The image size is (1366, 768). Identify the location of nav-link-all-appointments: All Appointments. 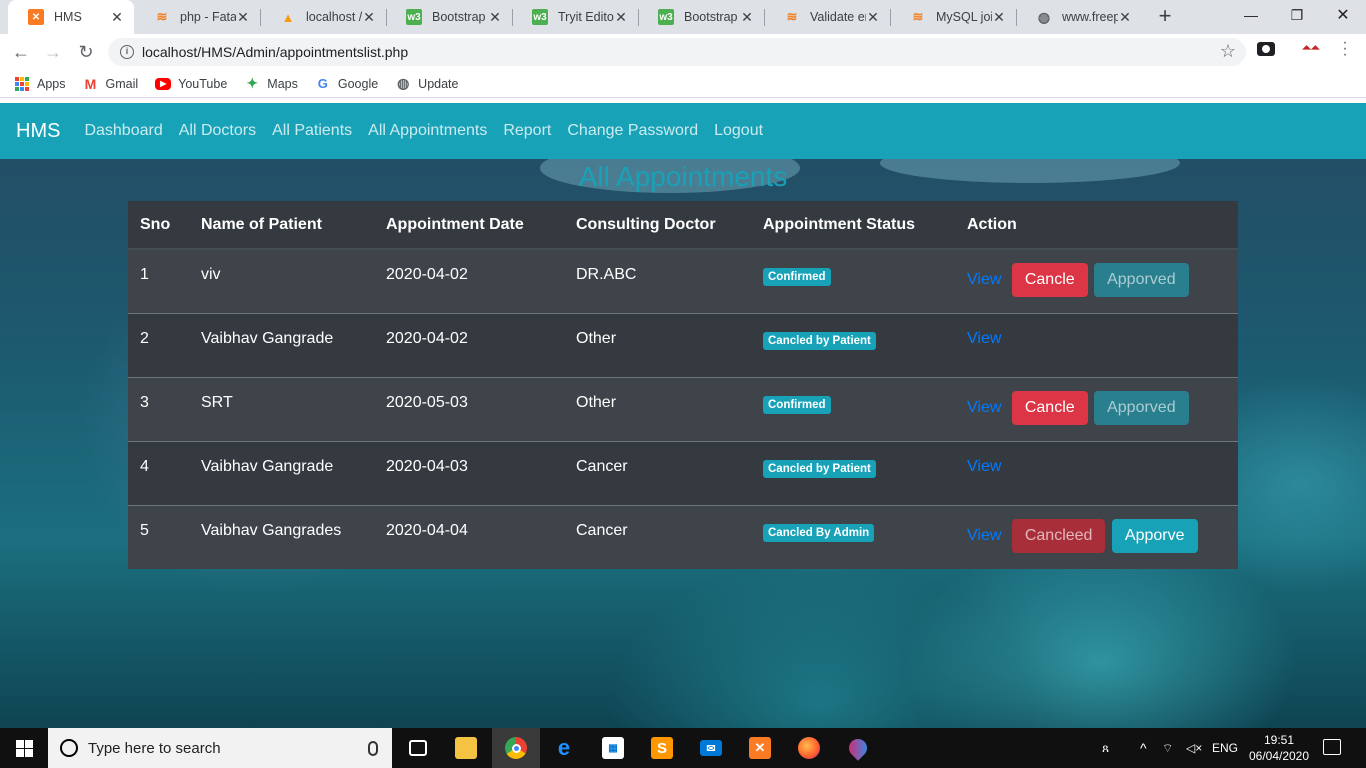
(427, 131).